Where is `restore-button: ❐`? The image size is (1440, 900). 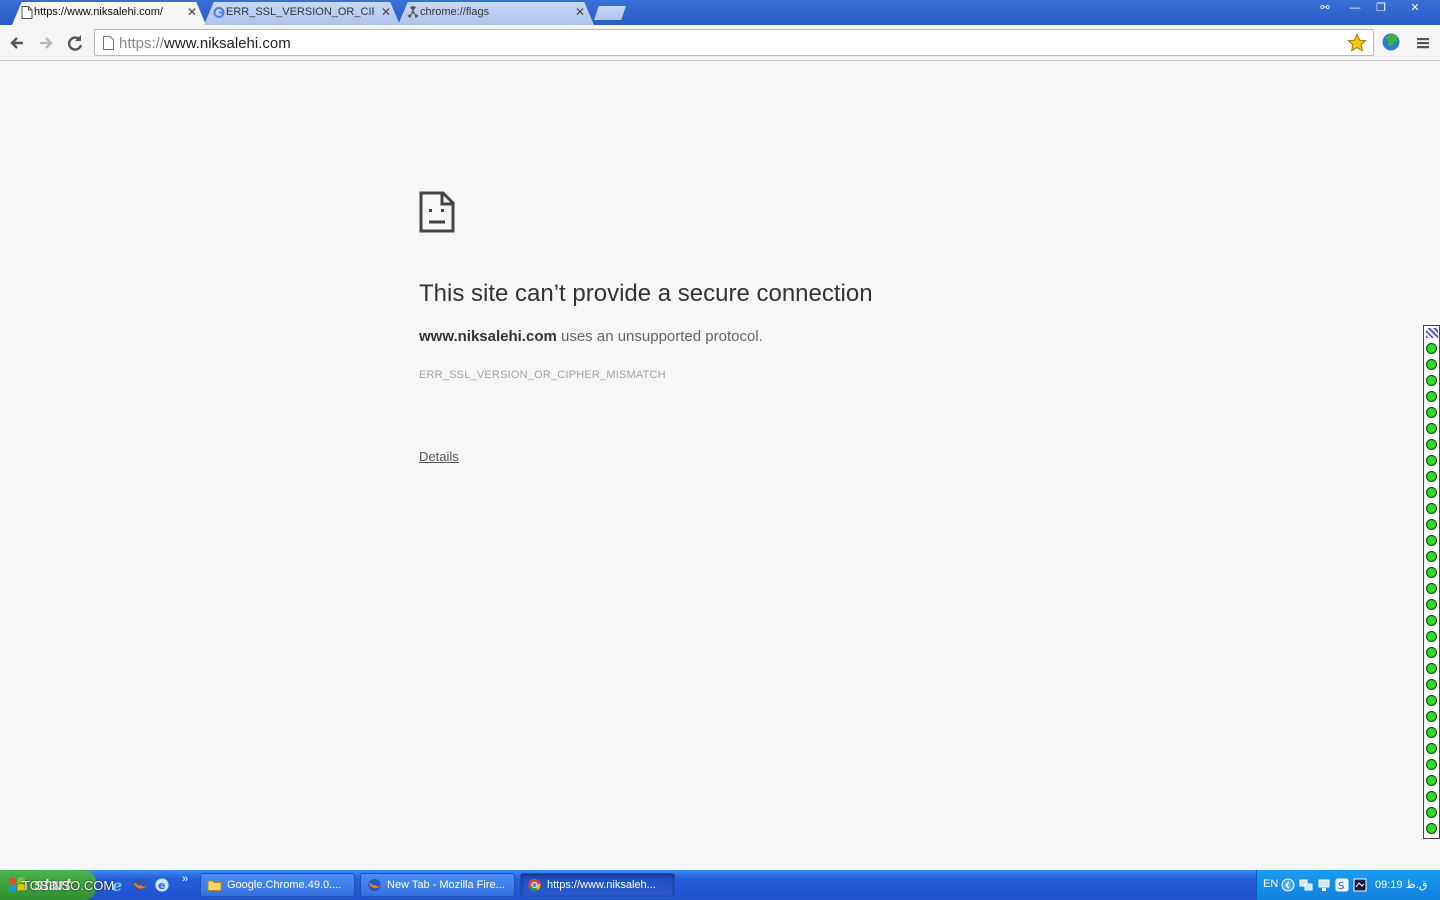 restore-button: ❐ is located at coordinates (1381, 9).